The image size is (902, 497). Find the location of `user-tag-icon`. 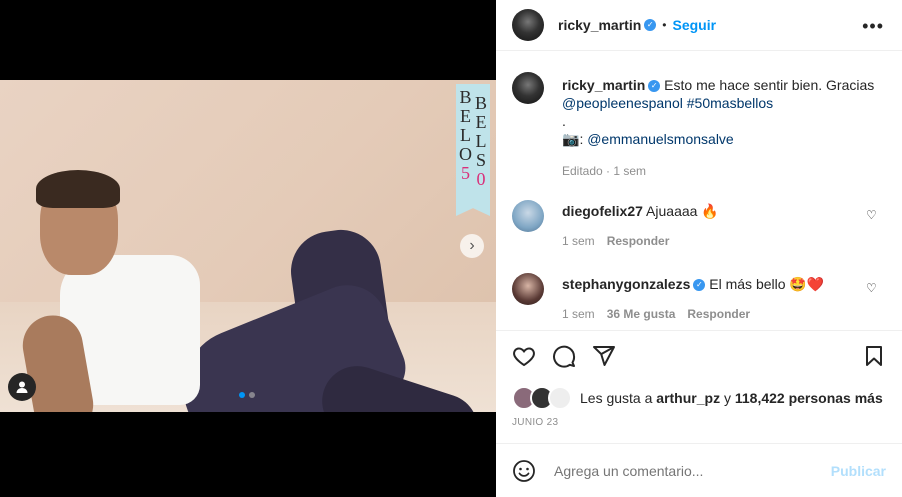

user-tag-icon is located at coordinates (22, 387).